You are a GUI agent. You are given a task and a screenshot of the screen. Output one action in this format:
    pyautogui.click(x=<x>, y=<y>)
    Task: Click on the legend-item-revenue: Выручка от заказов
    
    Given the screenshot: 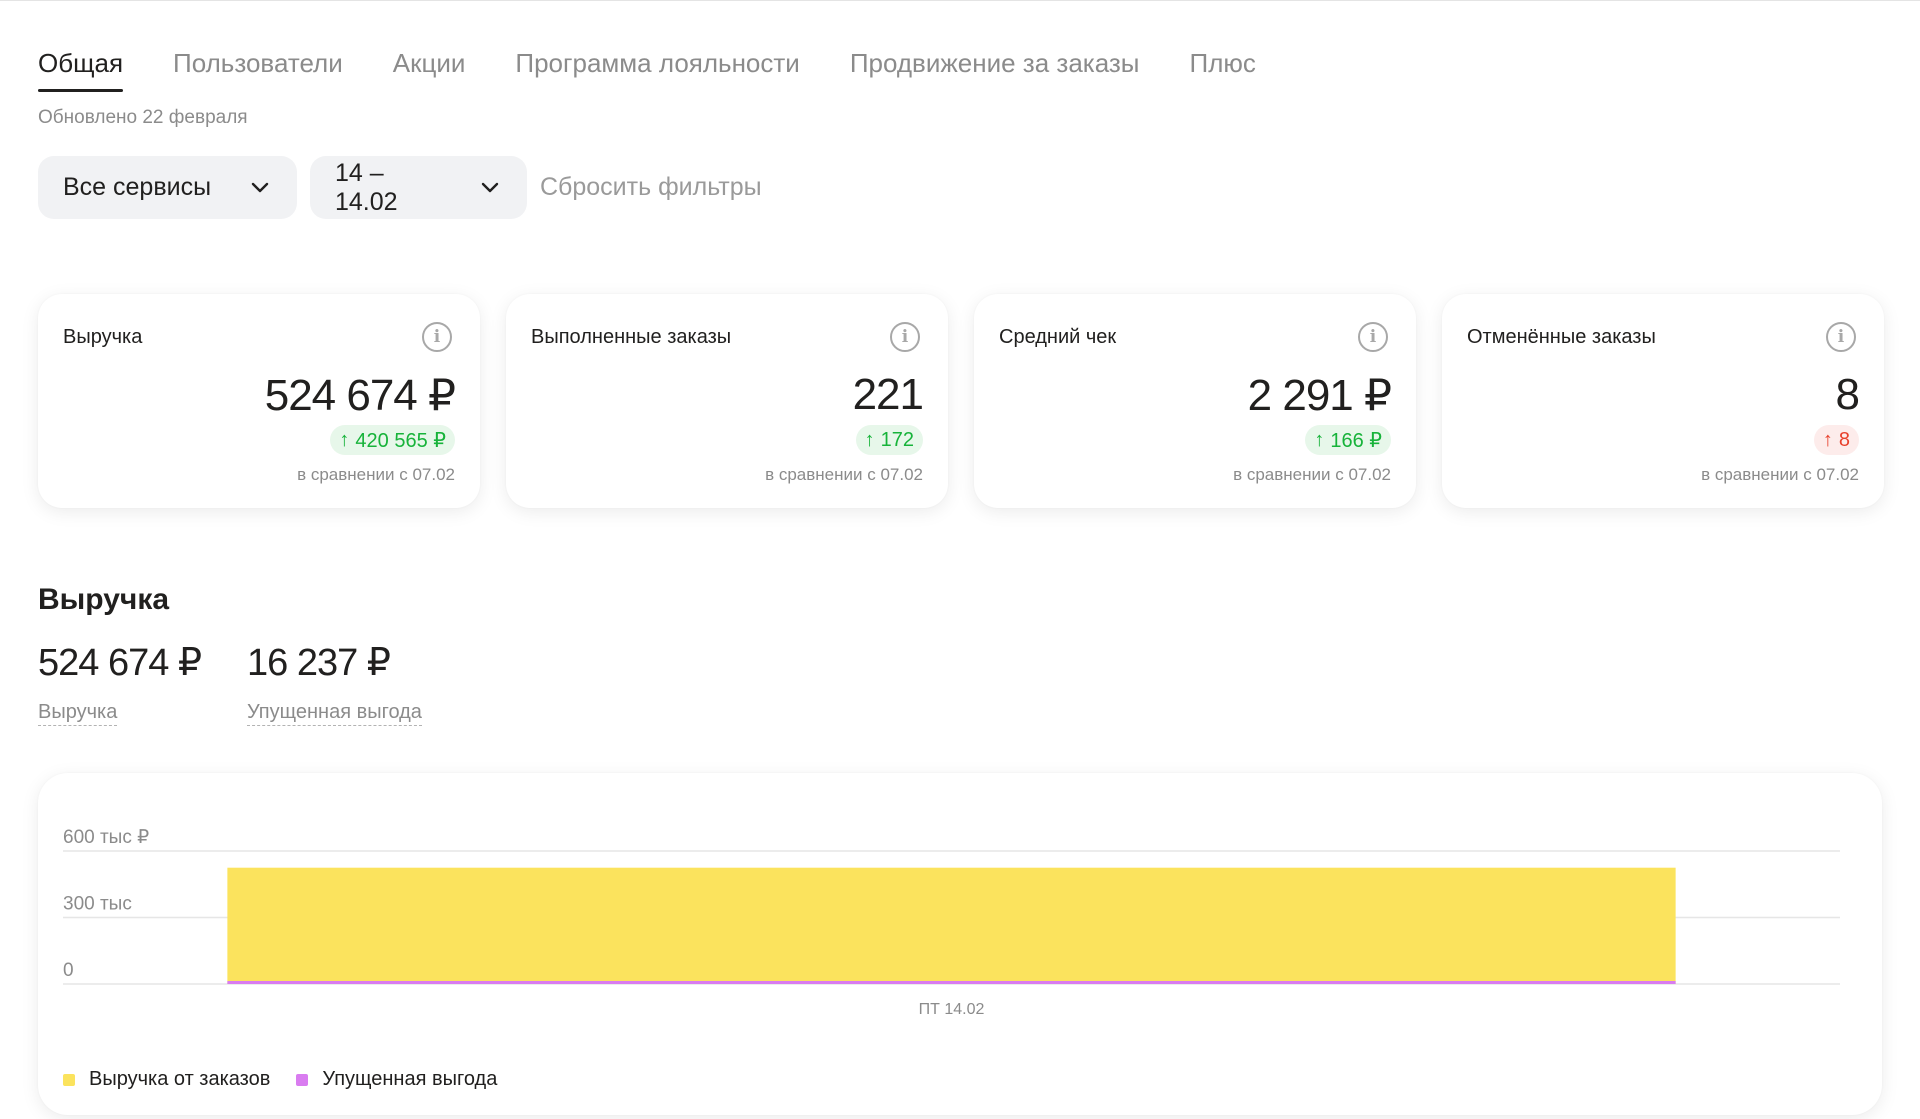 What is the action you would take?
    pyautogui.click(x=166, y=1079)
    